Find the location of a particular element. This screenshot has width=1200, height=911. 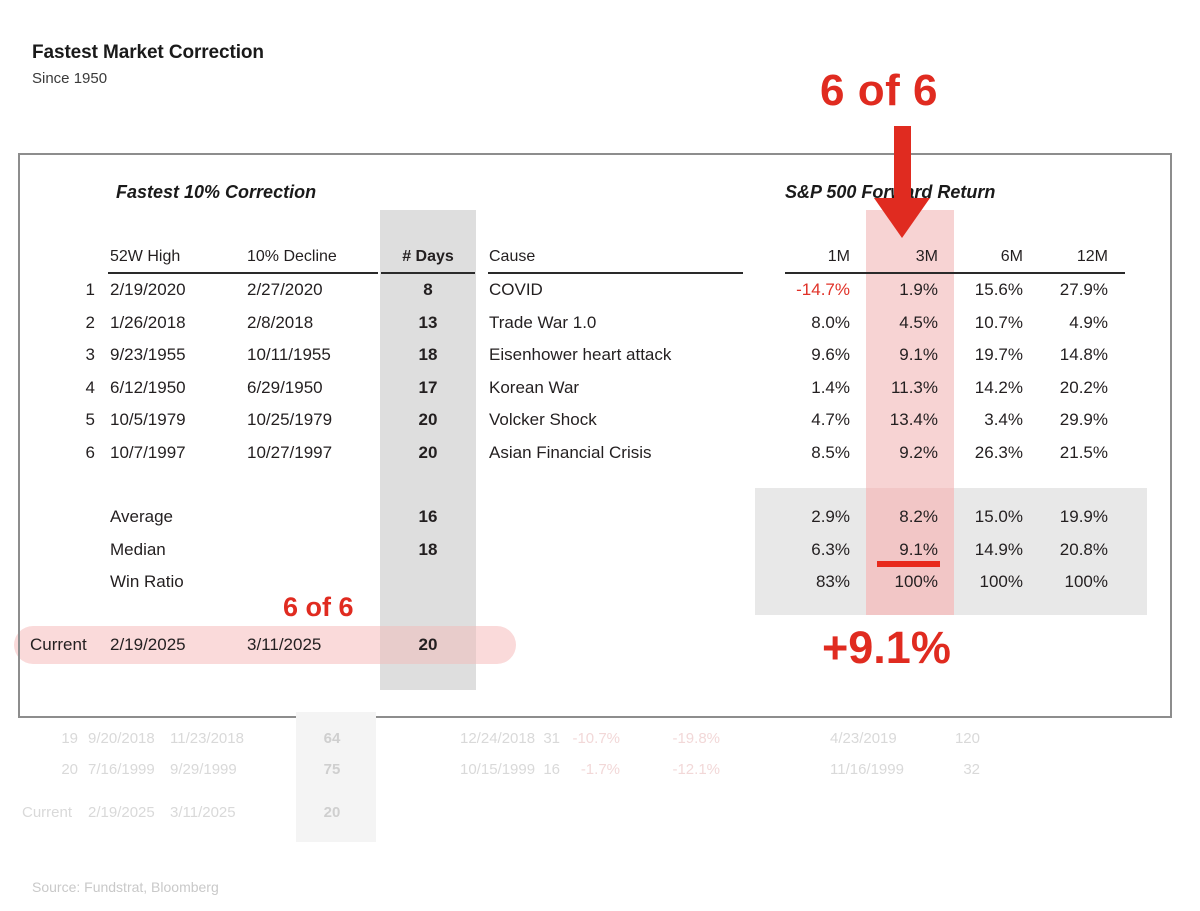

summary-days: 18 is located at coordinates (428, 549).